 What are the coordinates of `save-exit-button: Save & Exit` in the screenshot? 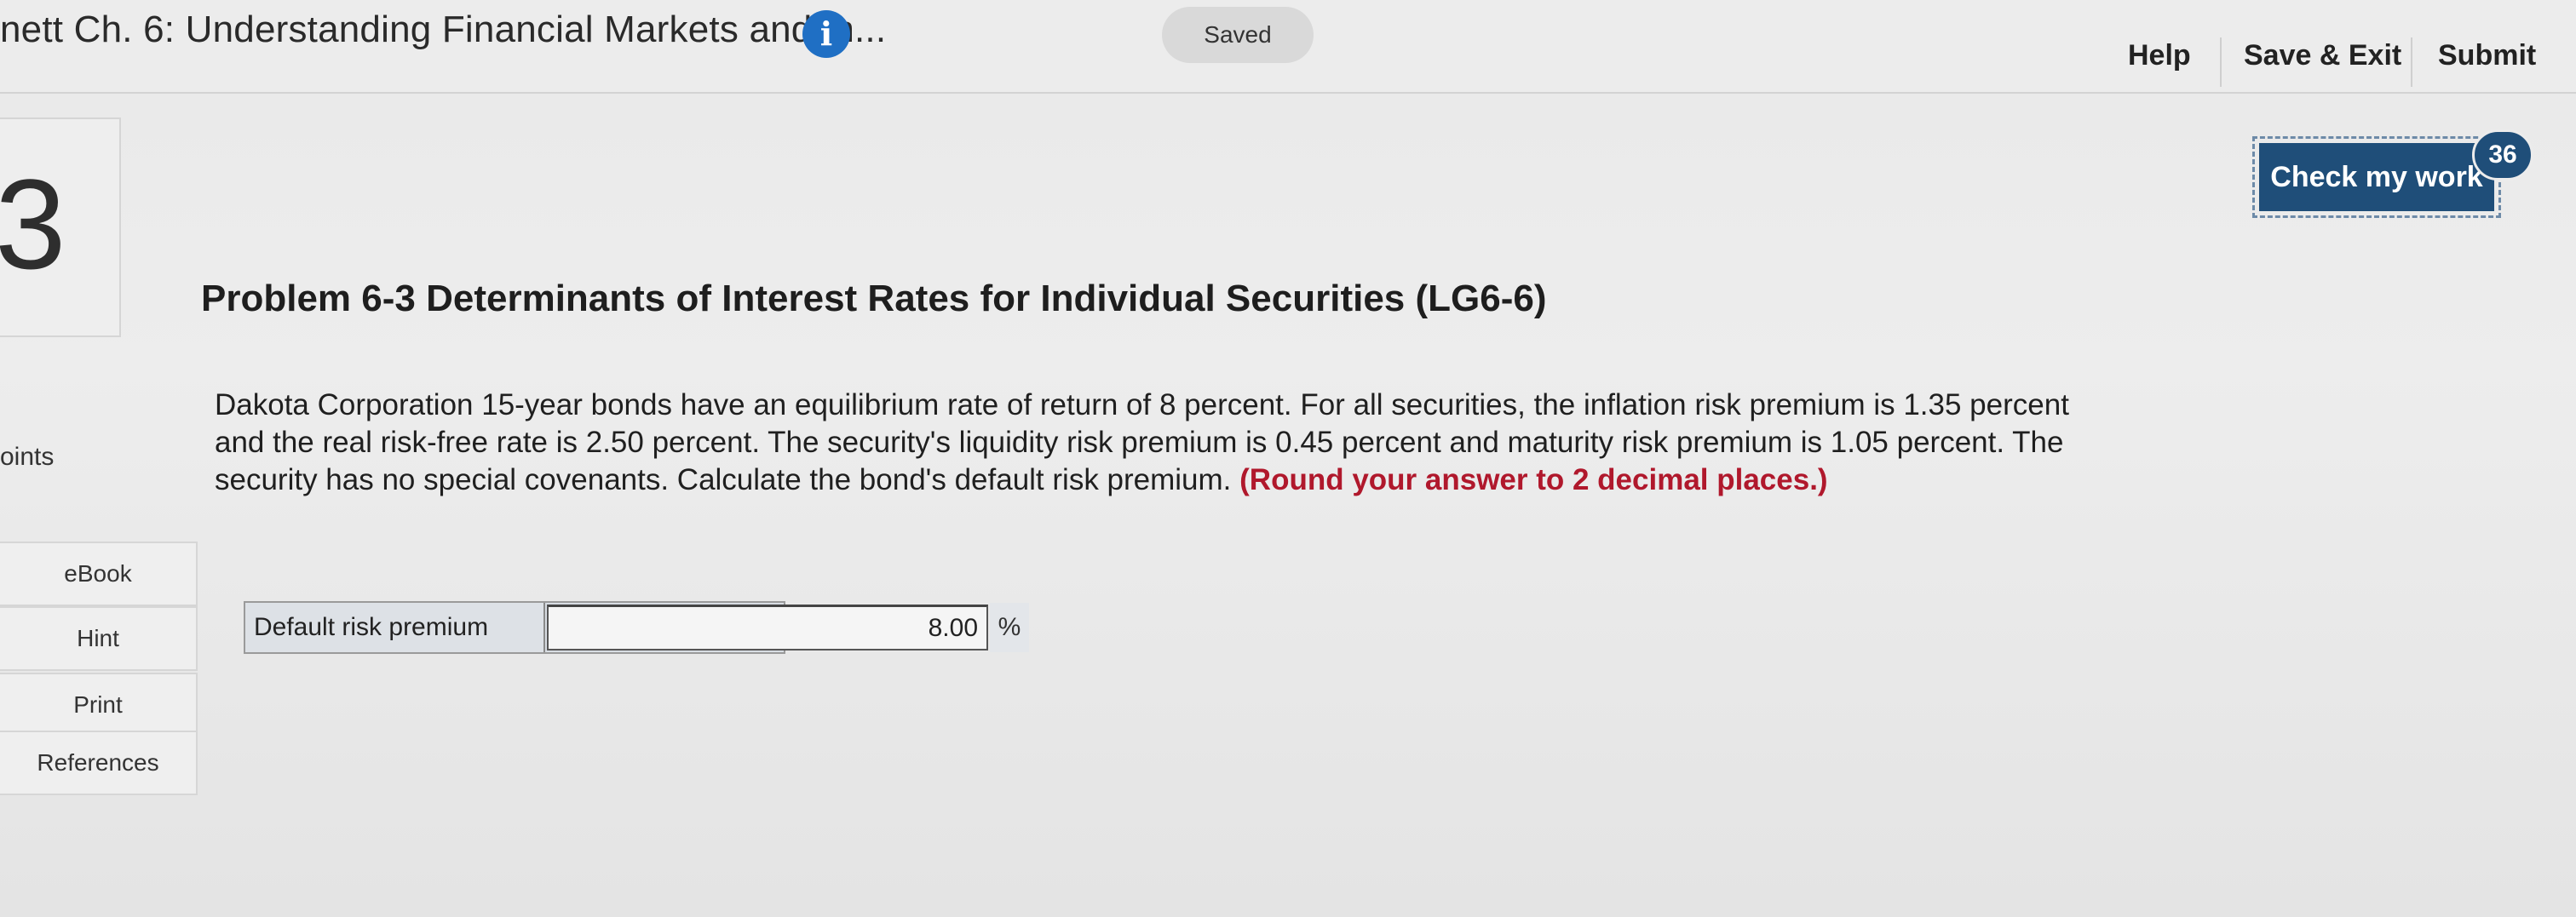 It's located at (2322, 55).